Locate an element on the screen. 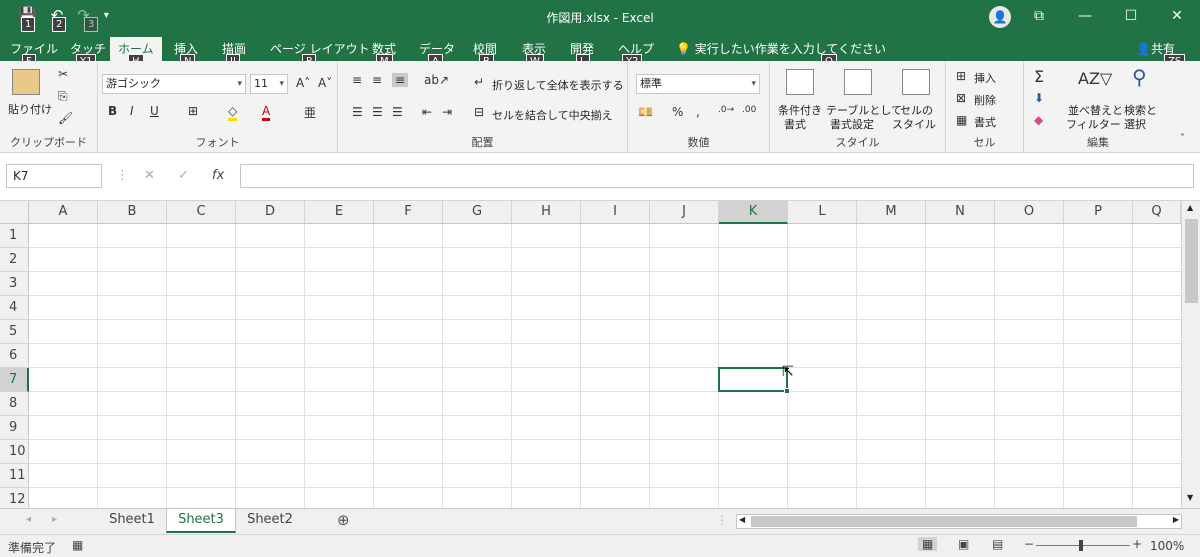 This screenshot has width=1200, height=557. formula-input is located at coordinates (717, 176).